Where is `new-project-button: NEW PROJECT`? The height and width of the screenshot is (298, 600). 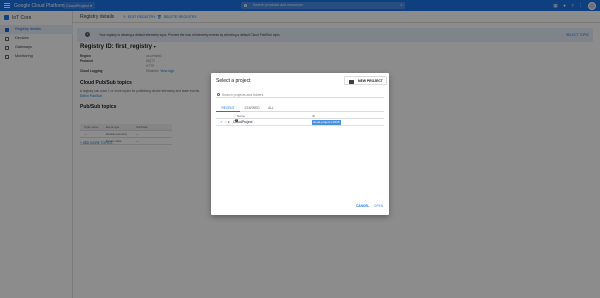 new-project-button: NEW PROJECT is located at coordinates (365, 80).